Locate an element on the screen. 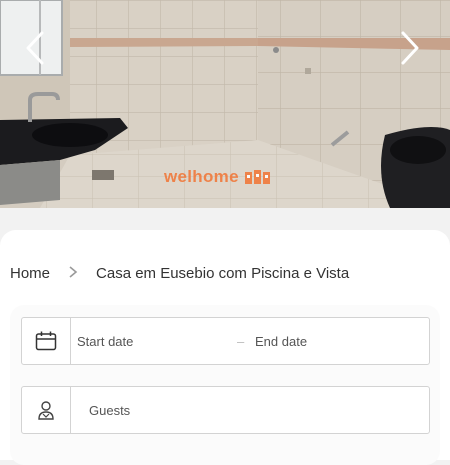 The height and width of the screenshot is (465, 450). calendar-icon is located at coordinates (46, 341).